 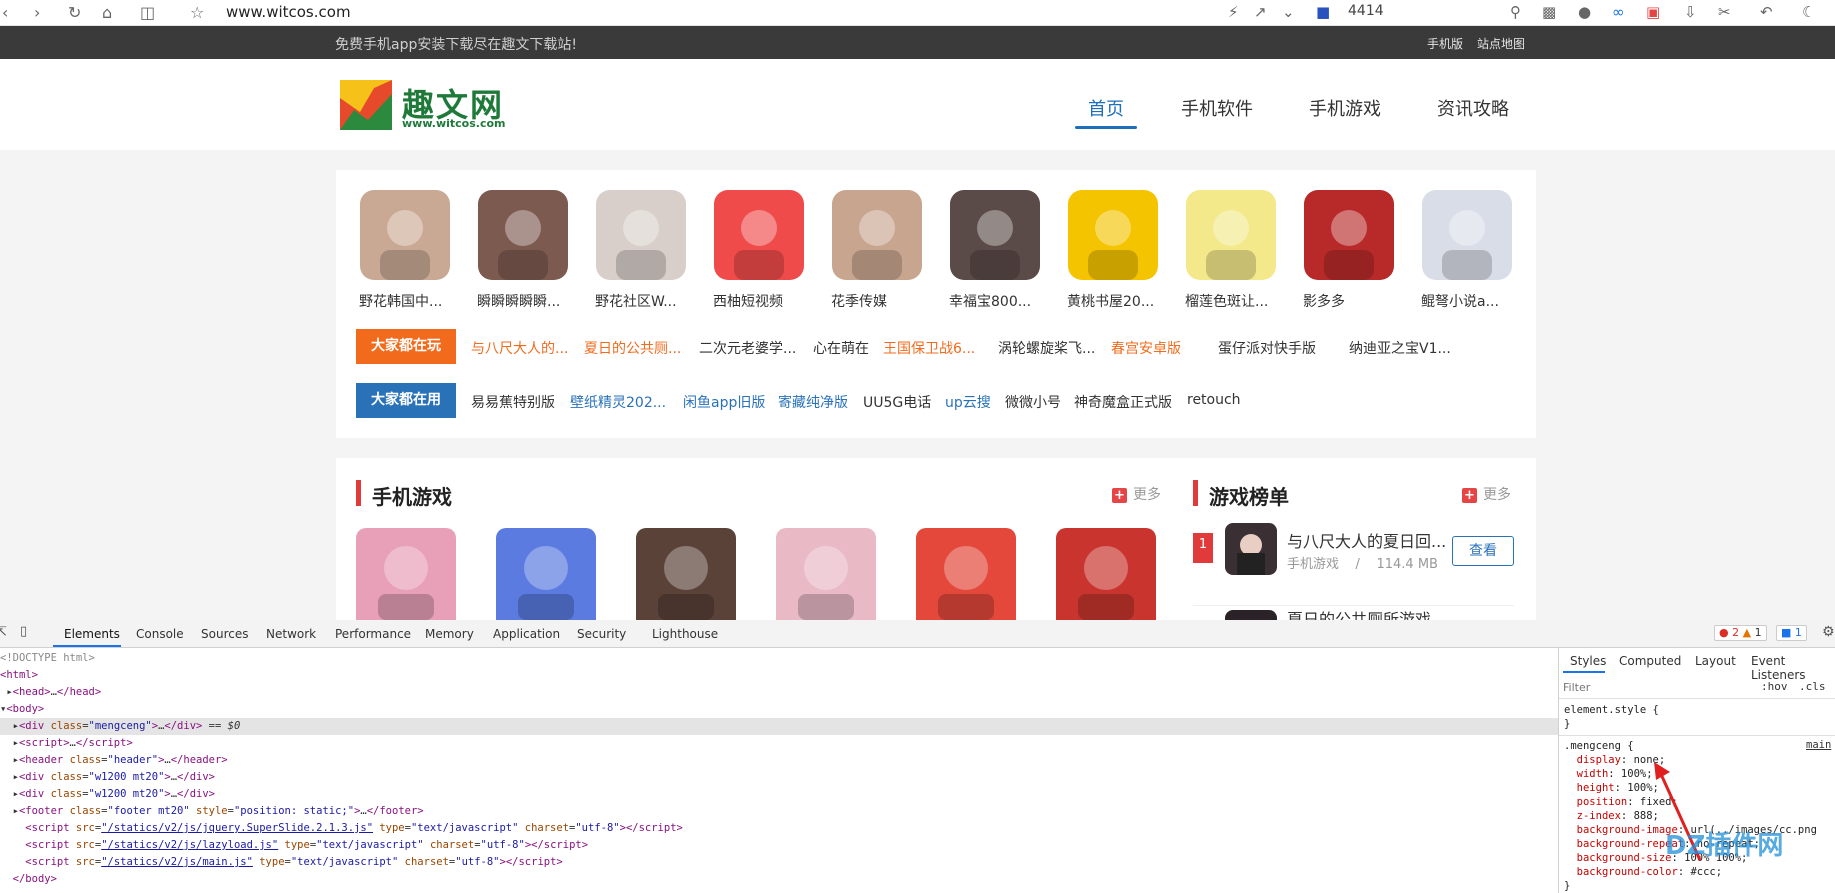 What do you see at coordinates (1483, 551) in the screenshot?
I see `view-button: 查看` at bounding box center [1483, 551].